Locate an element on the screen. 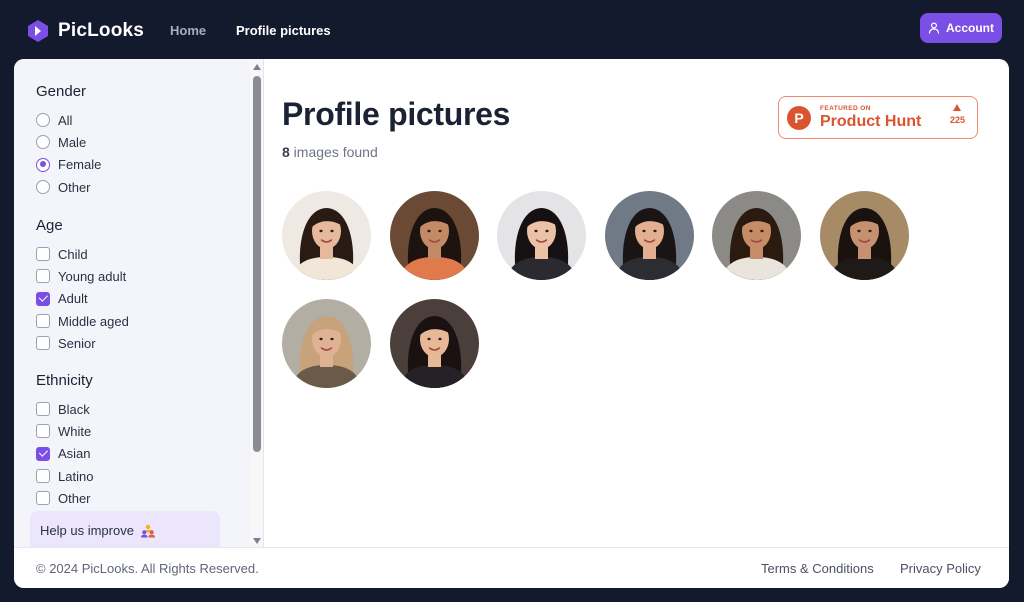 This screenshot has height=602, width=1024. upvote-arrow-icon is located at coordinates (957, 107).